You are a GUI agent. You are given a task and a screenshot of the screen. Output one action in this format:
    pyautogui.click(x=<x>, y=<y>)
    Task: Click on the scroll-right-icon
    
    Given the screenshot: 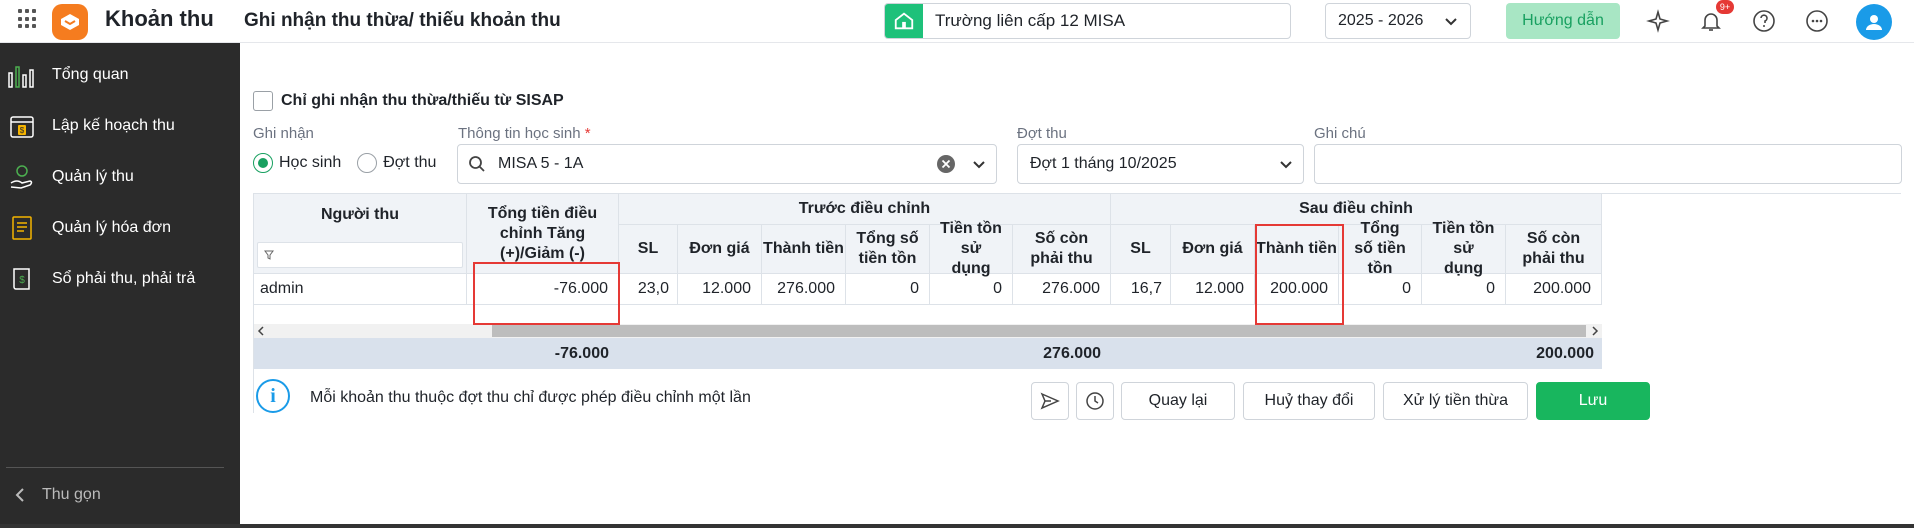 What is the action you would take?
    pyautogui.click(x=1595, y=331)
    